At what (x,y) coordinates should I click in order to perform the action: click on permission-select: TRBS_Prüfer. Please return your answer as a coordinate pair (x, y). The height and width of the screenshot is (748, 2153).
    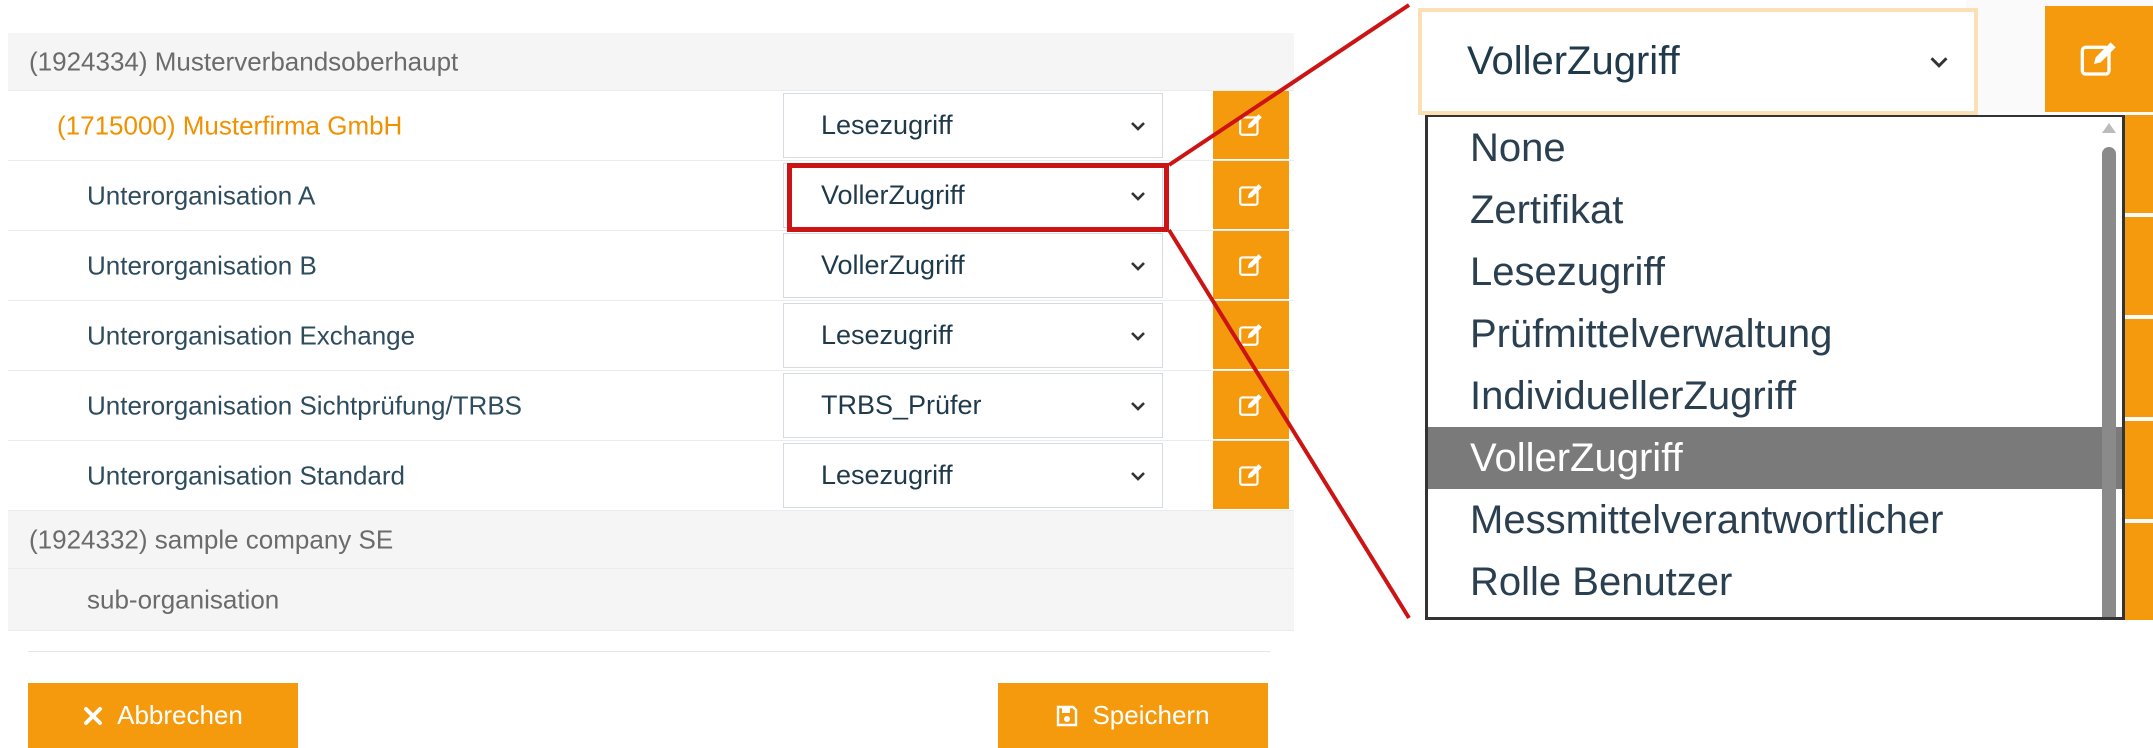
    Looking at the image, I should click on (973, 405).